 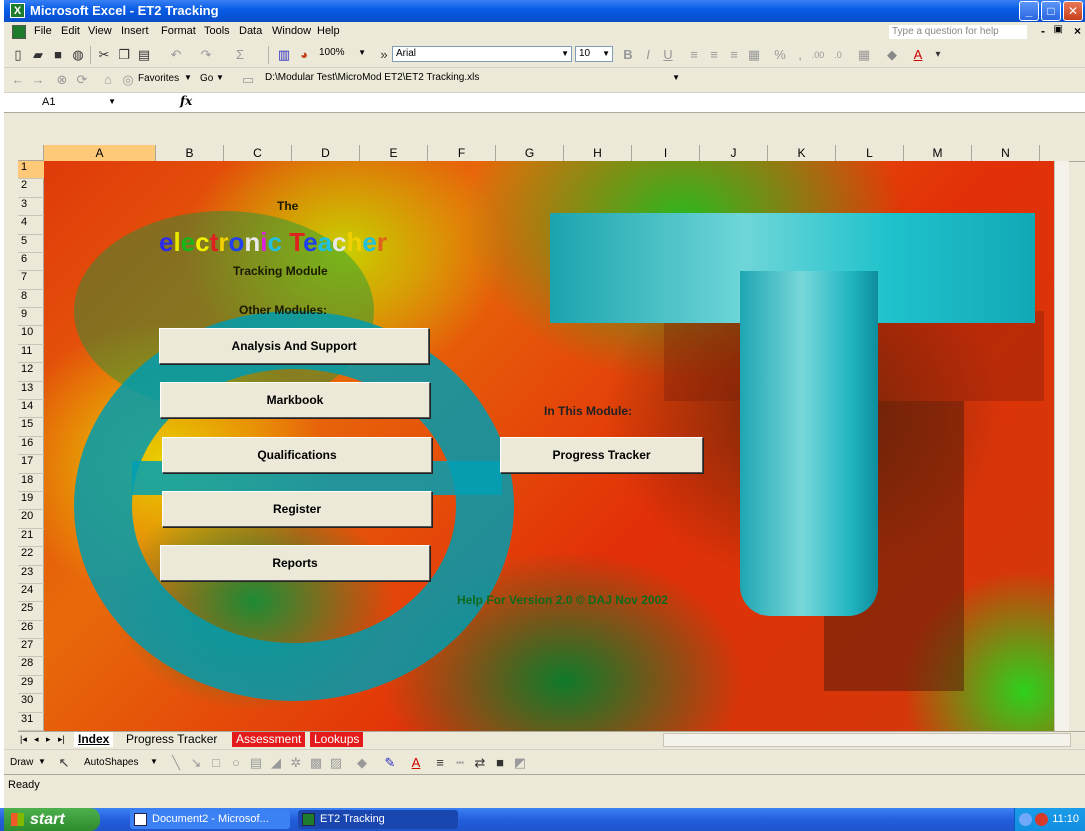 What do you see at coordinates (111, 762) in the screenshot?
I see `autoshapes-menu: AutoShapes` at bounding box center [111, 762].